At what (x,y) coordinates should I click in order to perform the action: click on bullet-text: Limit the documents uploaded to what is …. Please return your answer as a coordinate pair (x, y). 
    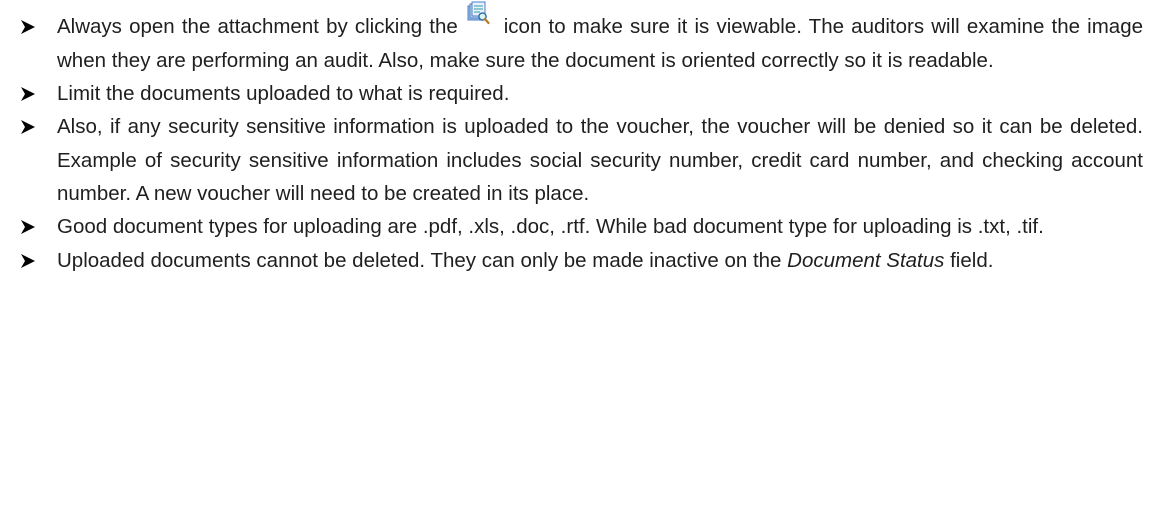
    Looking at the image, I should click on (283, 93).